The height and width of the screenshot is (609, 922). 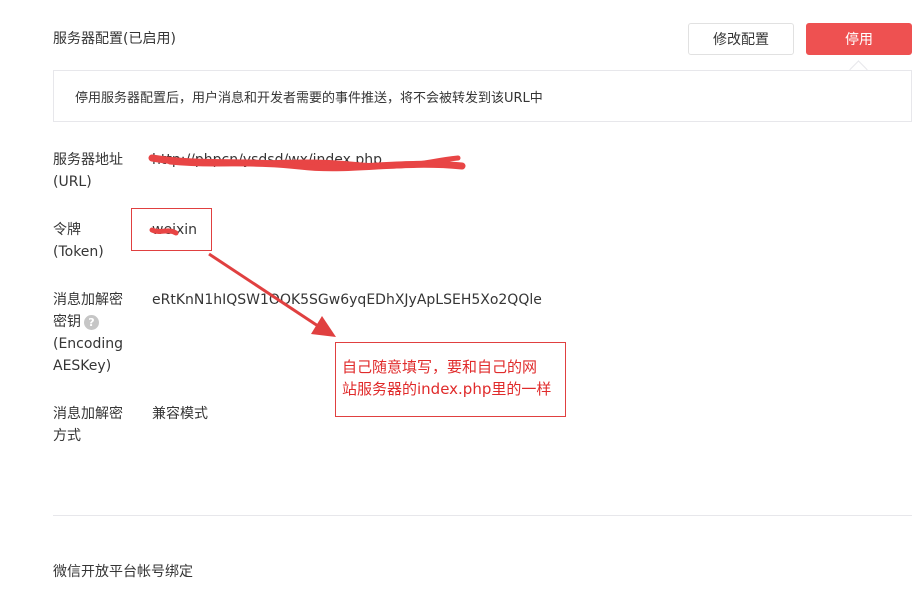 I want to click on section-divider, so click(x=482, y=515).